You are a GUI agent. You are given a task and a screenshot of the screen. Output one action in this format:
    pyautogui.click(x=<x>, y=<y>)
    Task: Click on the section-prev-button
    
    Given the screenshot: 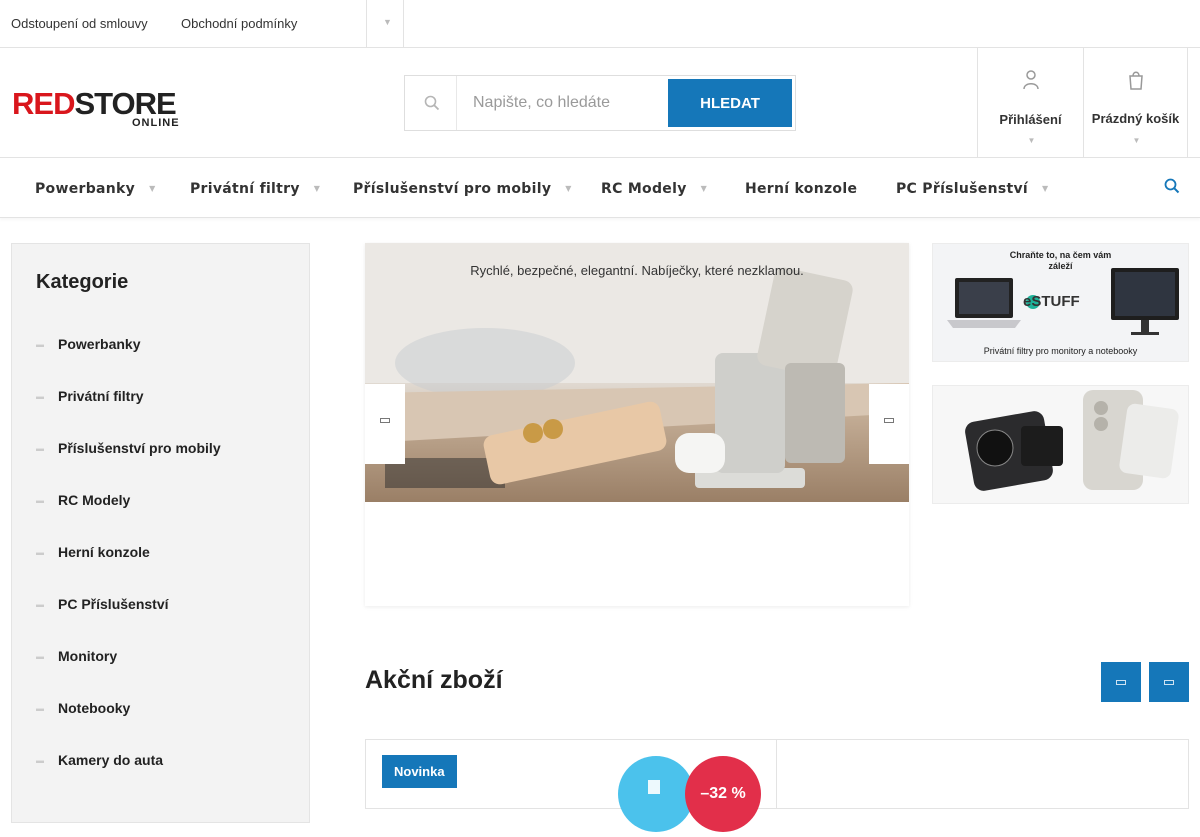 What is the action you would take?
    pyautogui.click(x=1121, y=682)
    